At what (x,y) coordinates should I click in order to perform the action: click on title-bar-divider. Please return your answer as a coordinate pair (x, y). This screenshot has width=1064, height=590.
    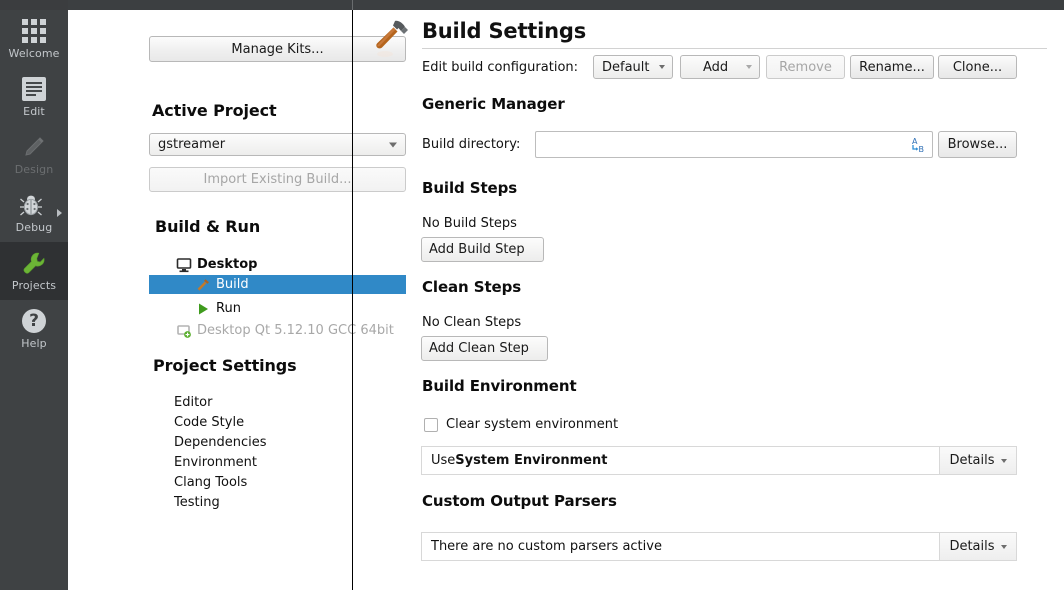
    Looking at the image, I should click on (352, 5).